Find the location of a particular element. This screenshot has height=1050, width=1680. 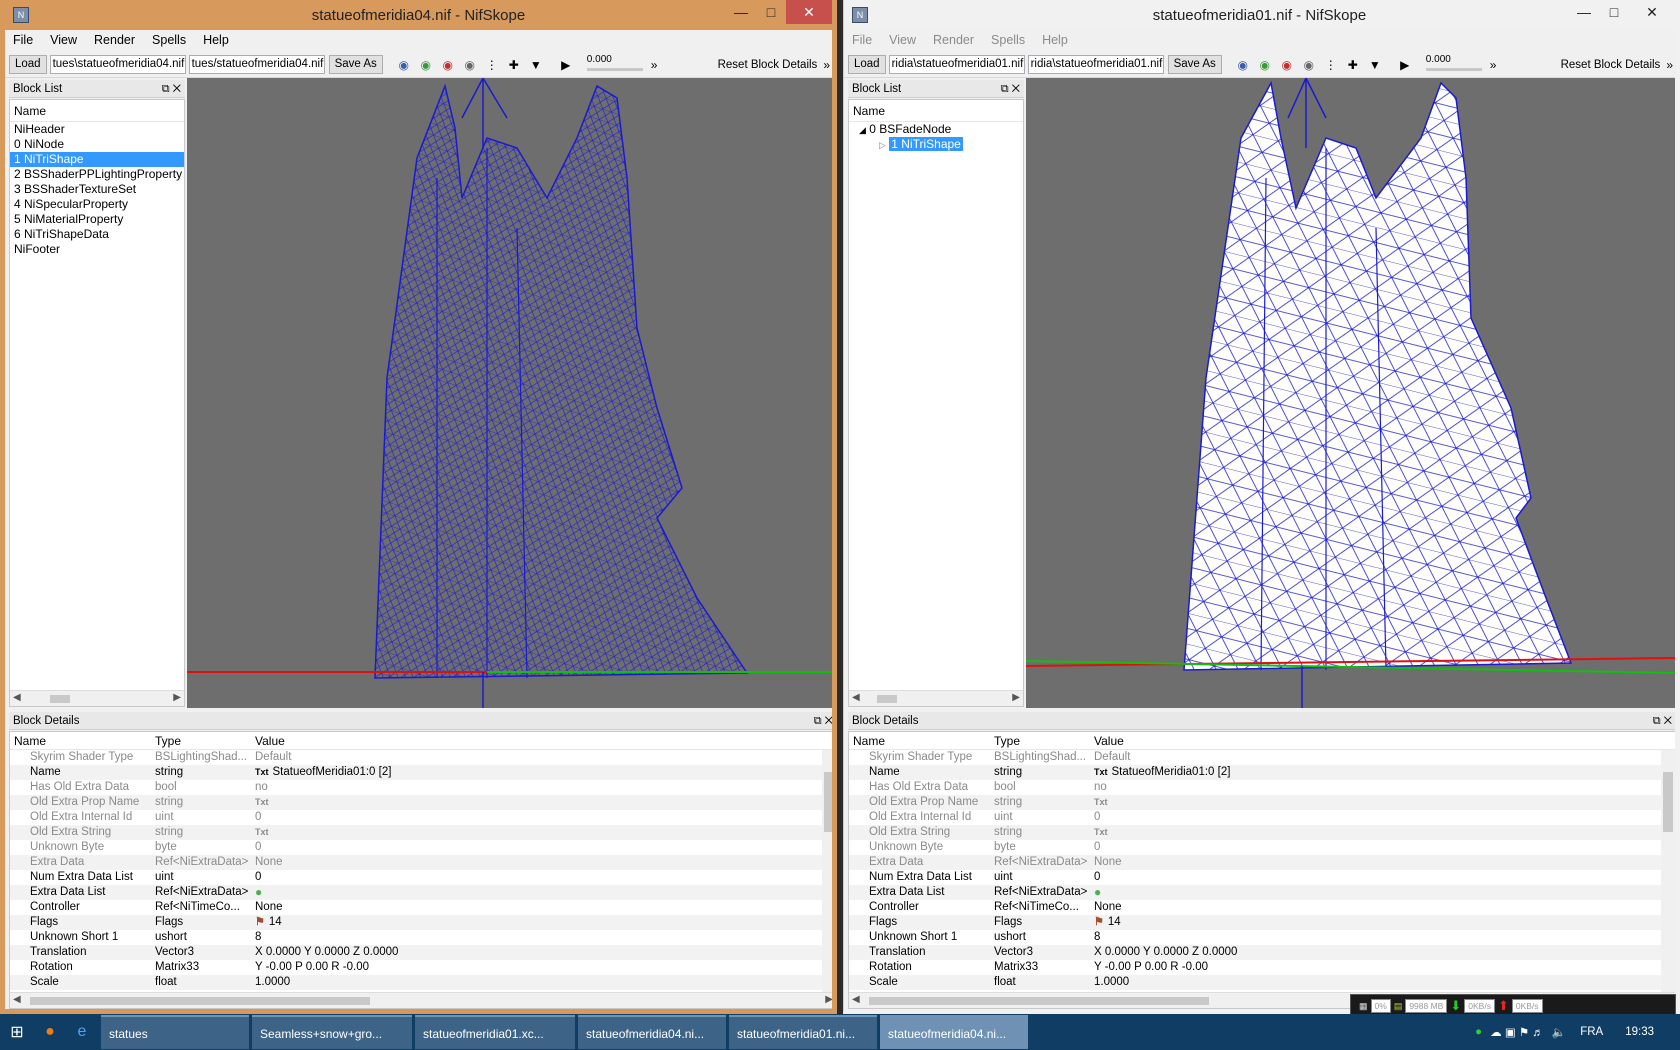

details-row: Extra Data List Ref<NiExtraData> ● is located at coordinates (1262, 892).